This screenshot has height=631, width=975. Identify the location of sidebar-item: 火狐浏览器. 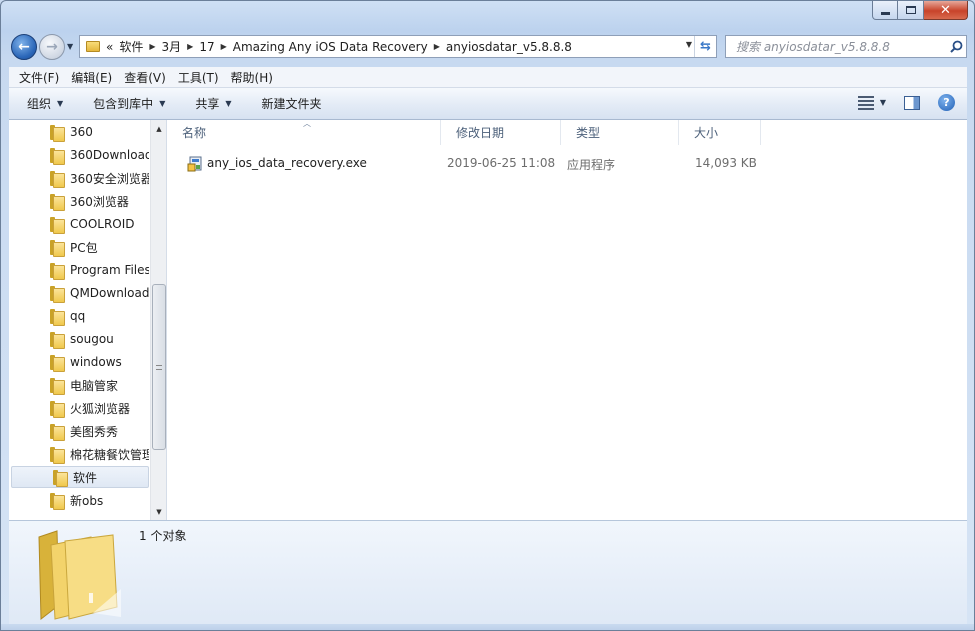
(79, 408).